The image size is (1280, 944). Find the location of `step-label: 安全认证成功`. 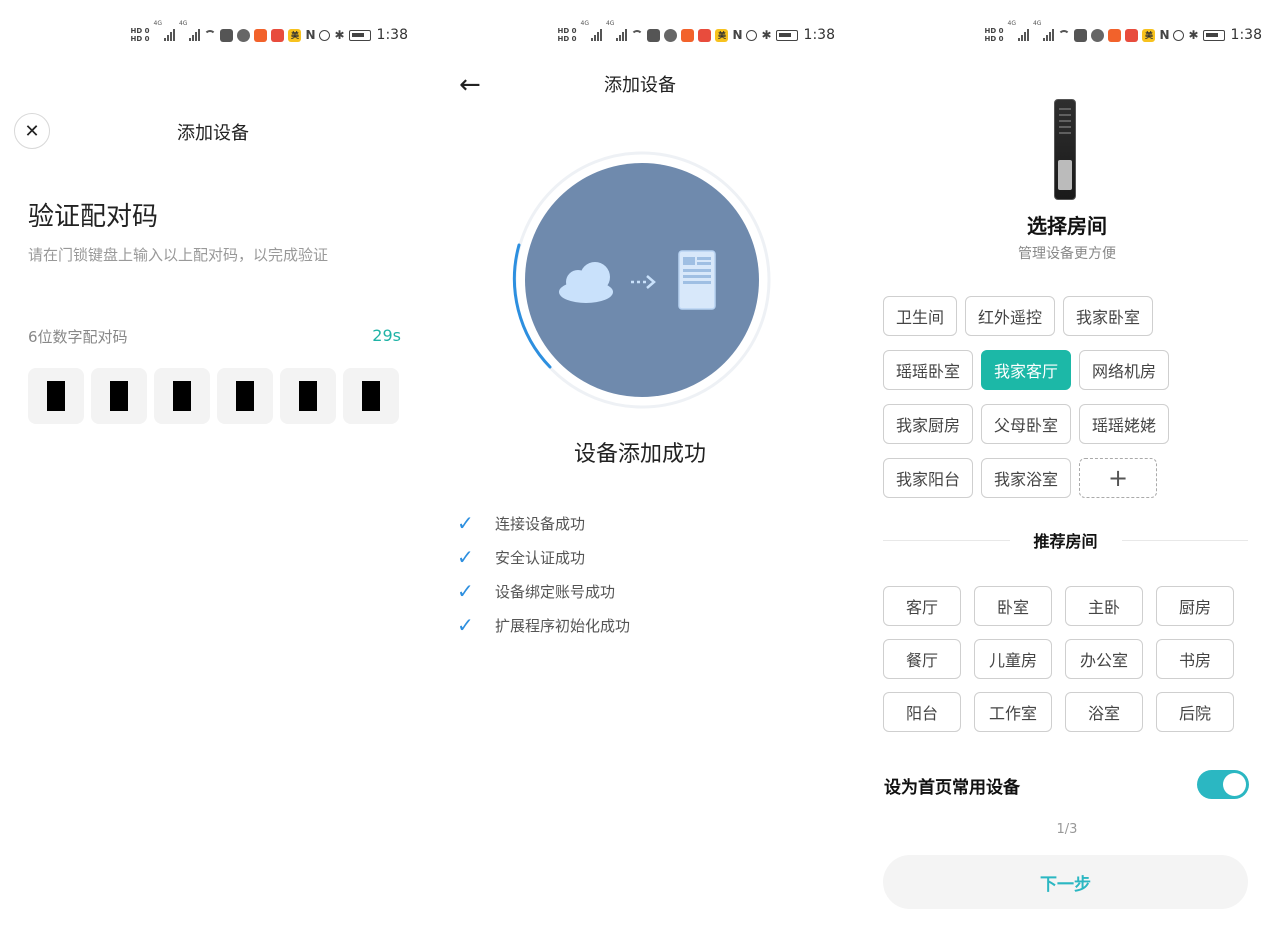

step-label: 安全认证成功 is located at coordinates (540, 557).